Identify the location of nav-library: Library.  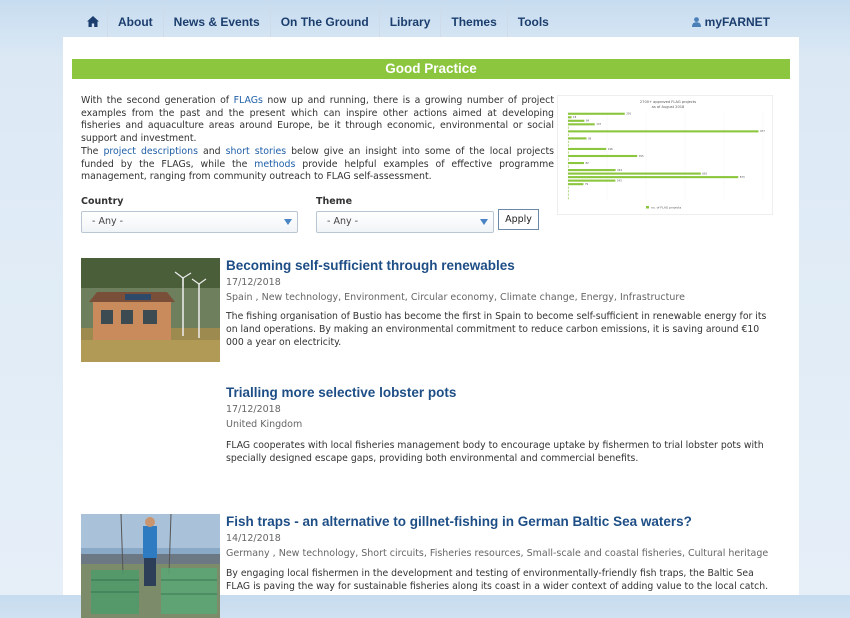
(411, 21).